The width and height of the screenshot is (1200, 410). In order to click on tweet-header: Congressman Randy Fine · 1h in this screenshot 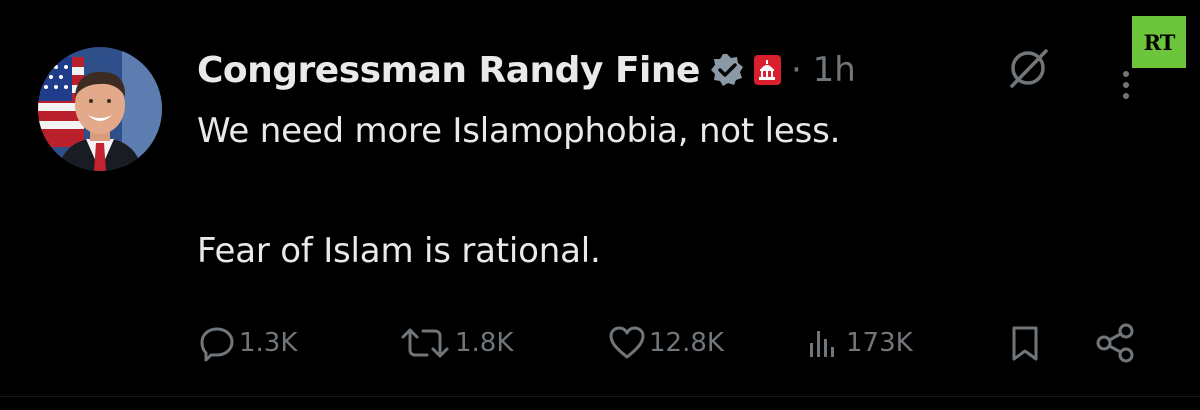, I will do `click(526, 70)`.